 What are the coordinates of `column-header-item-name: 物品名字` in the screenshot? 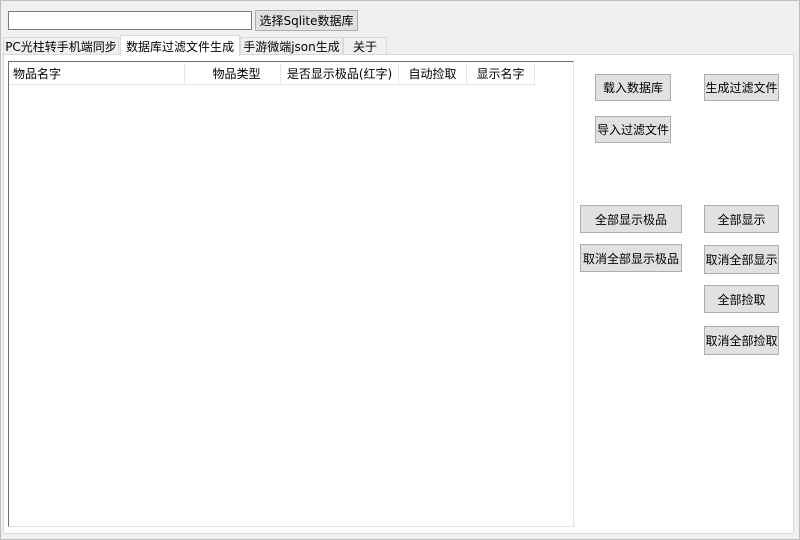 It's located at (97, 74).